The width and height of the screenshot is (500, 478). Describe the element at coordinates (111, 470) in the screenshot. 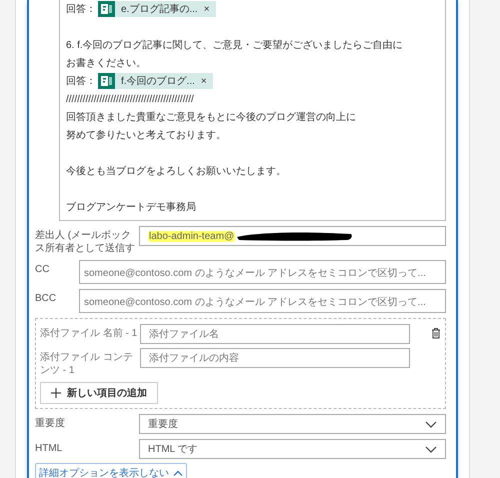

I see `hide-advanced-options-button: 詳細オプションを表示しない` at that location.